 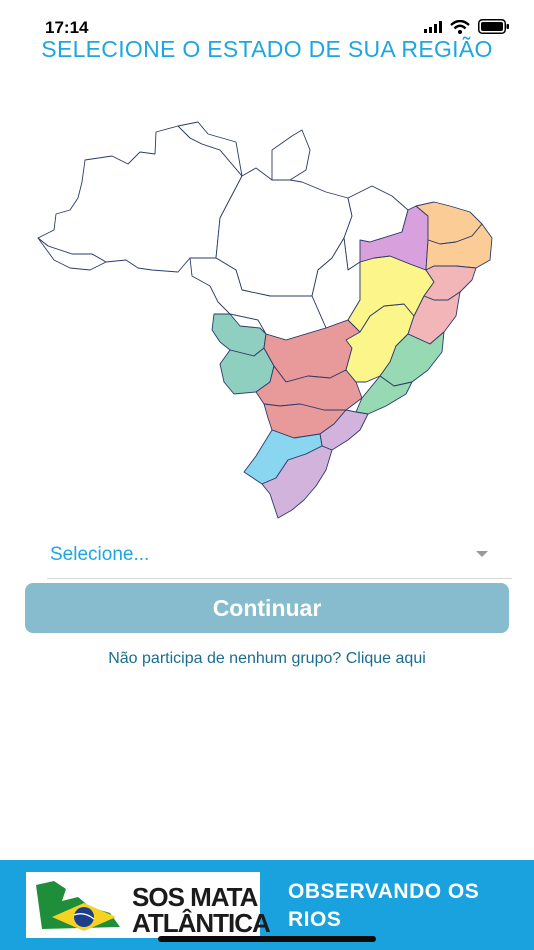 What do you see at coordinates (408, 906) in the screenshot?
I see `footer-tagline: OBSERVANDO OS RIOS` at bounding box center [408, 906].